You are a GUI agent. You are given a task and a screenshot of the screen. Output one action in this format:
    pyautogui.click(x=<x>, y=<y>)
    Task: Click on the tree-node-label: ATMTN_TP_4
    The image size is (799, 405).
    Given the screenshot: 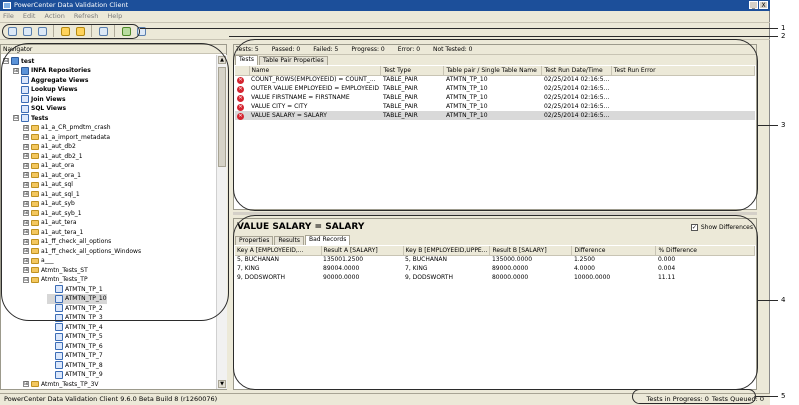 What is the action you would take?
    pyautogui.click(x=84, y=327)
    